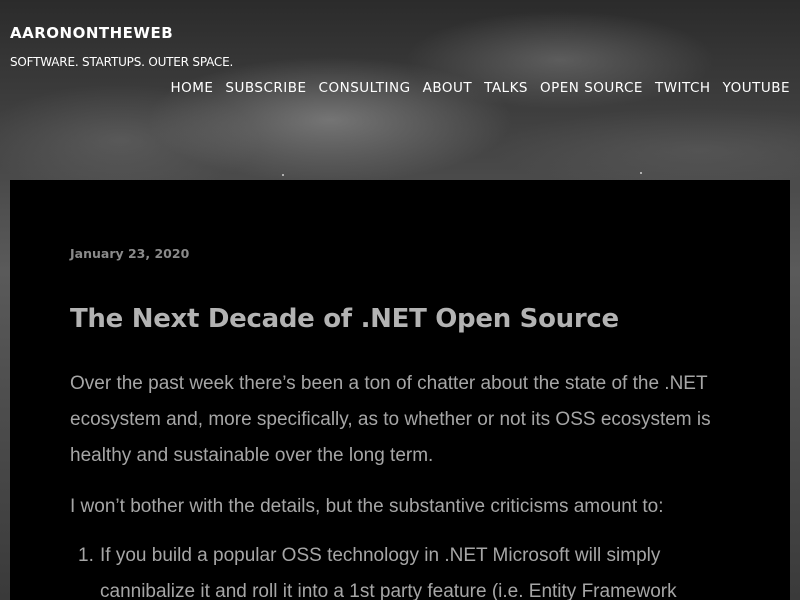  What do you see at coordinates (591, 88) in the screenshot?
I see `nav-open-source: OPEN SOURCE` at bounding box center [591, 88].